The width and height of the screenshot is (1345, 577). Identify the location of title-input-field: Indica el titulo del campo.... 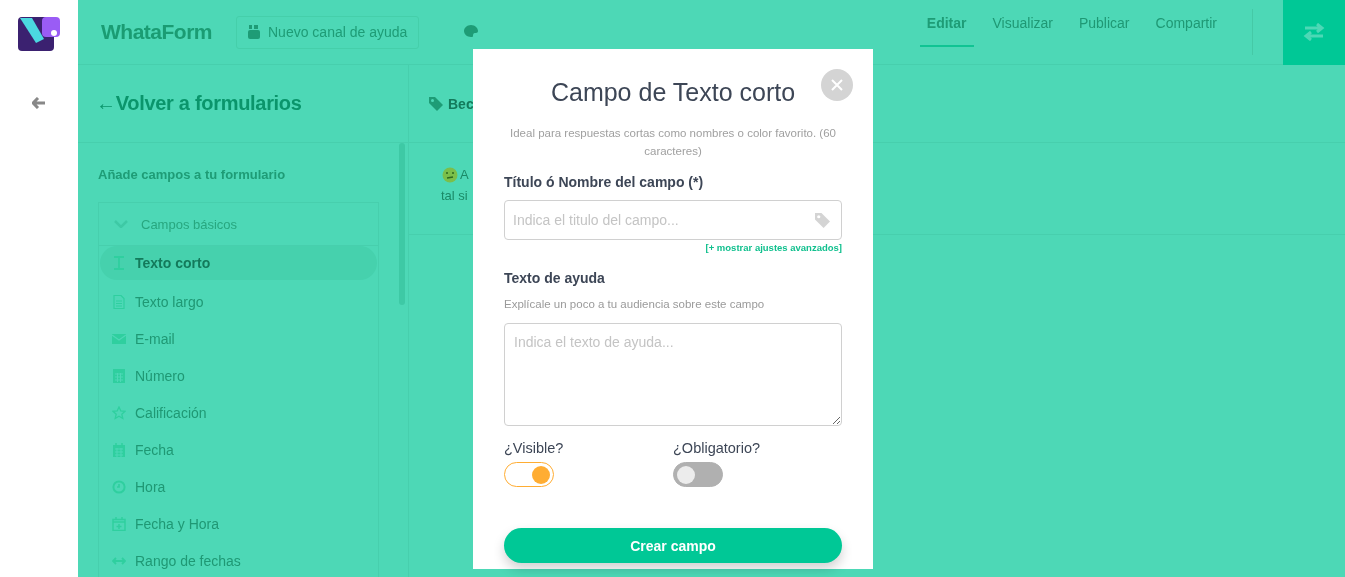
(673, 220).